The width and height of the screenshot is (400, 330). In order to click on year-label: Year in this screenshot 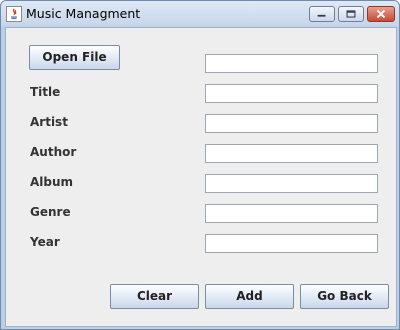, I will do `click(45, 242)`.